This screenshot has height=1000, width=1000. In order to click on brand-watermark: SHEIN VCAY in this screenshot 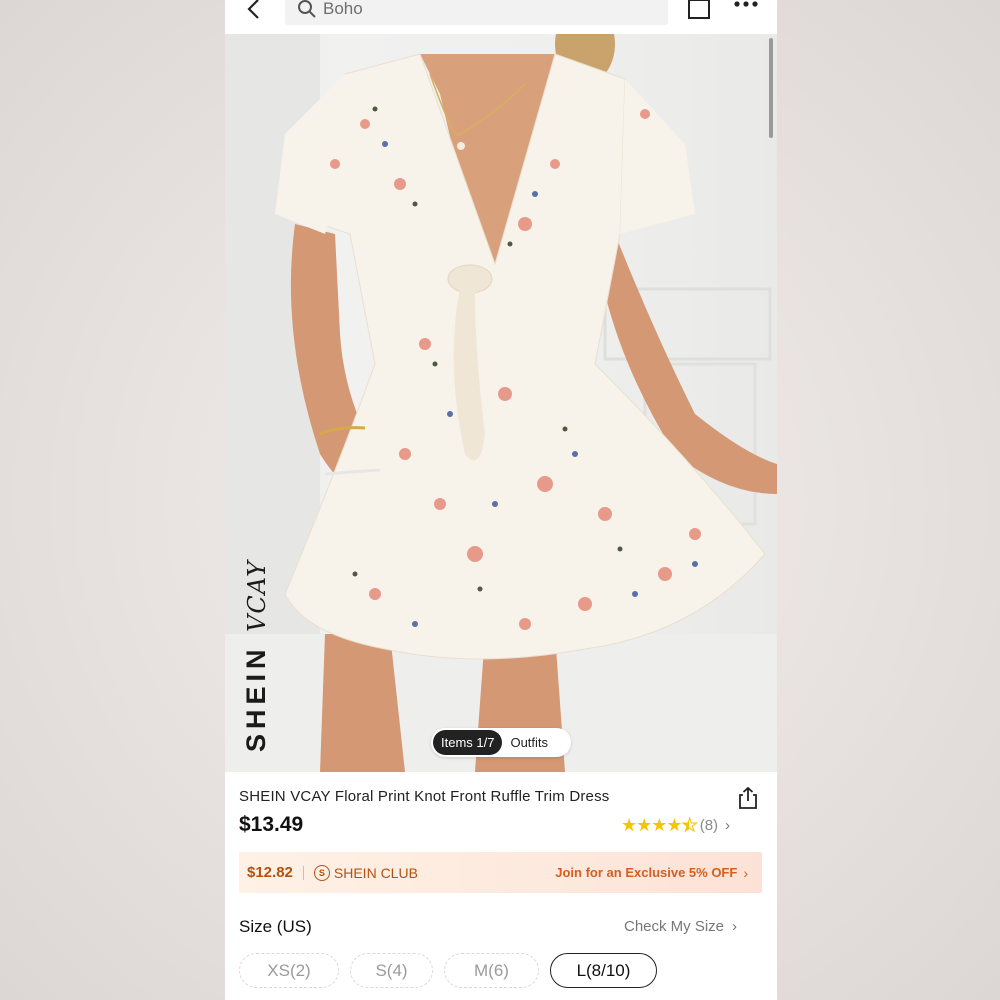, I will do `click(256, 656)`.